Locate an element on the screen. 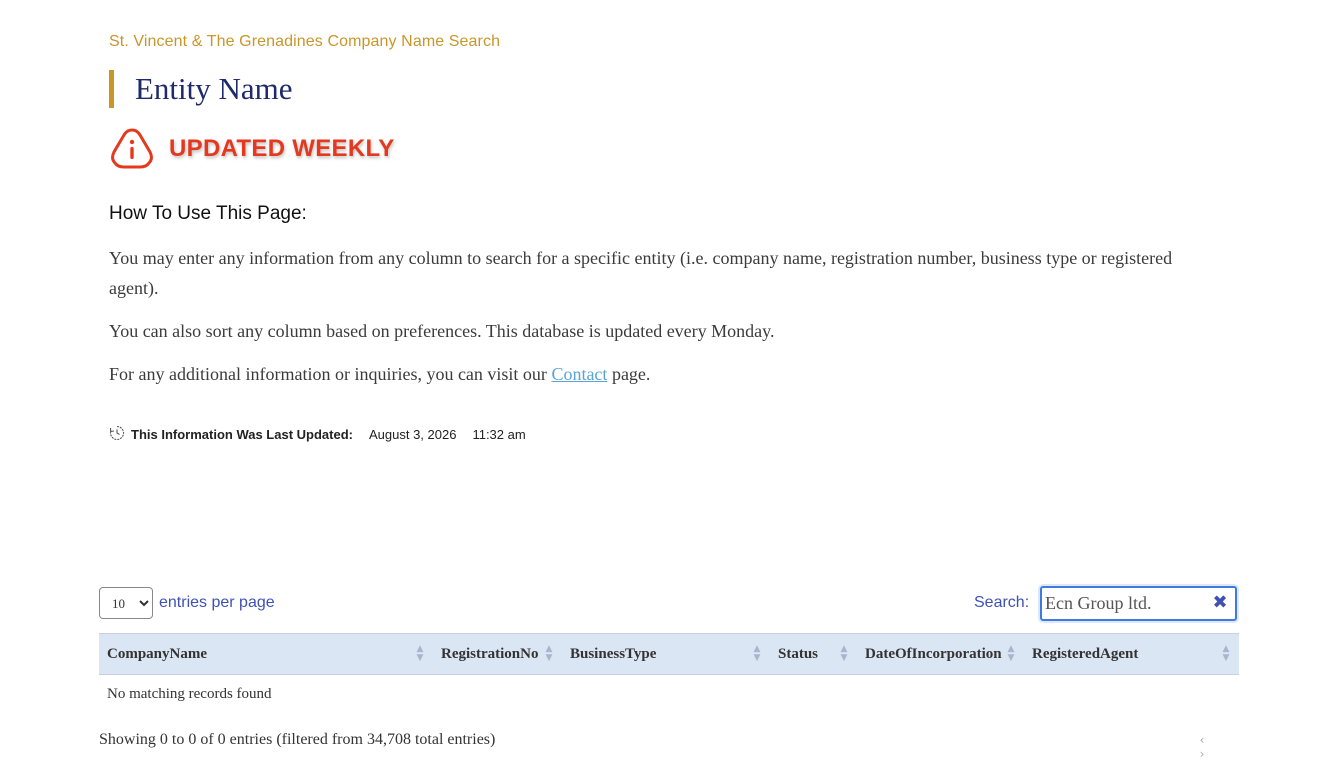 This screenshot has height=775, width=1318. entries-per-page-label: entries per page is located at coordinates (217, 602).